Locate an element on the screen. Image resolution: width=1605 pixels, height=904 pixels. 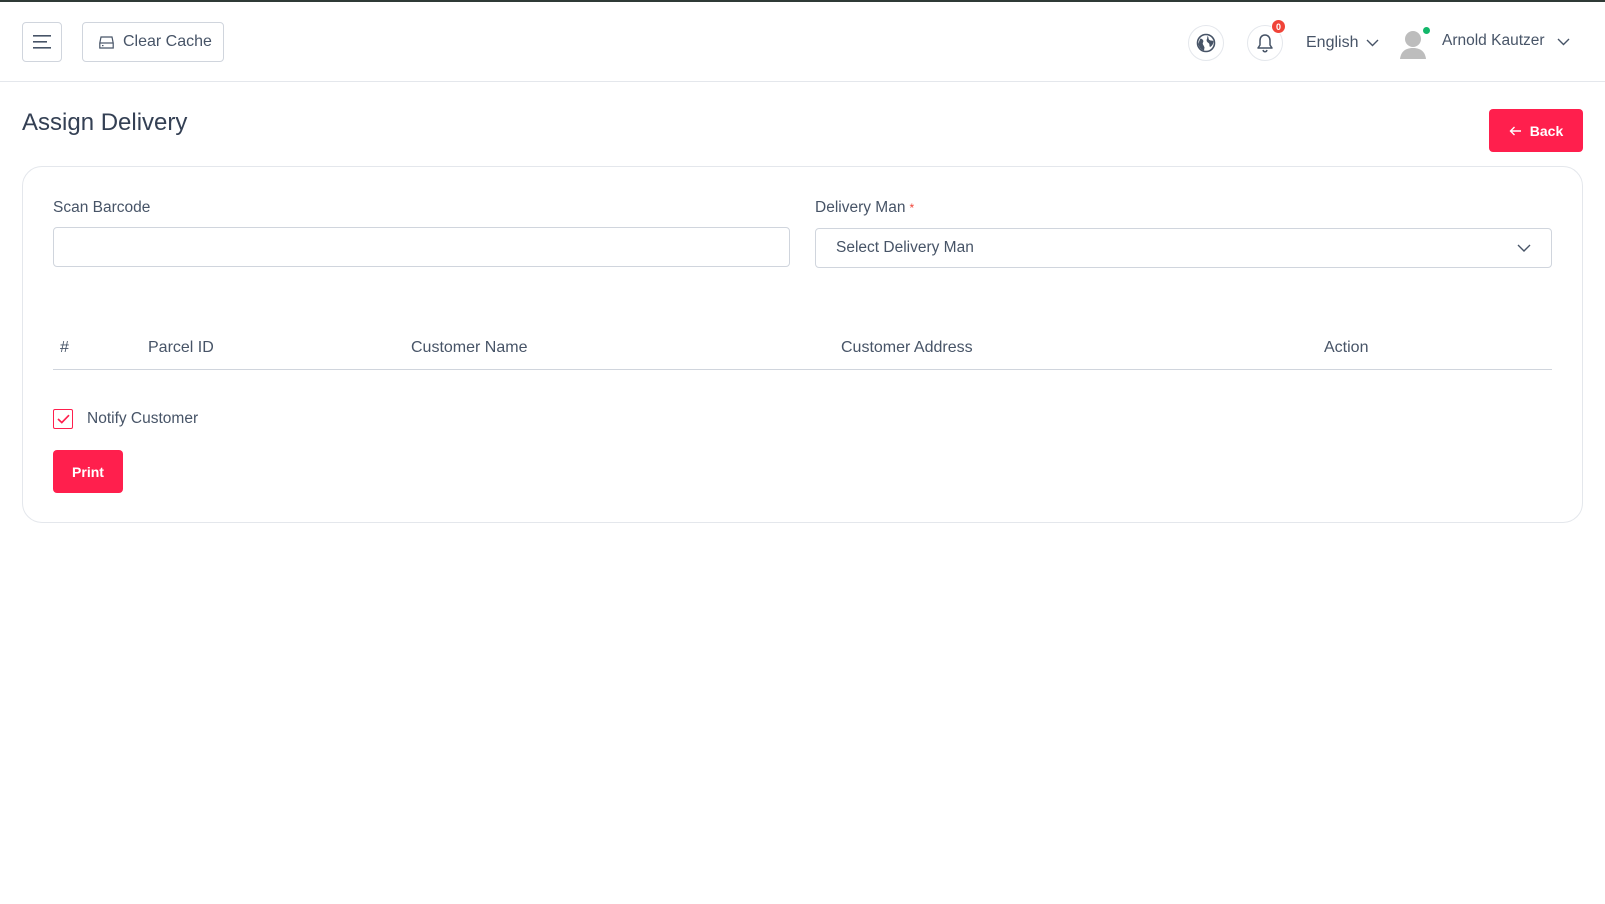
clear-cache-label: Clear Cache is located at coordinates (167, 41).